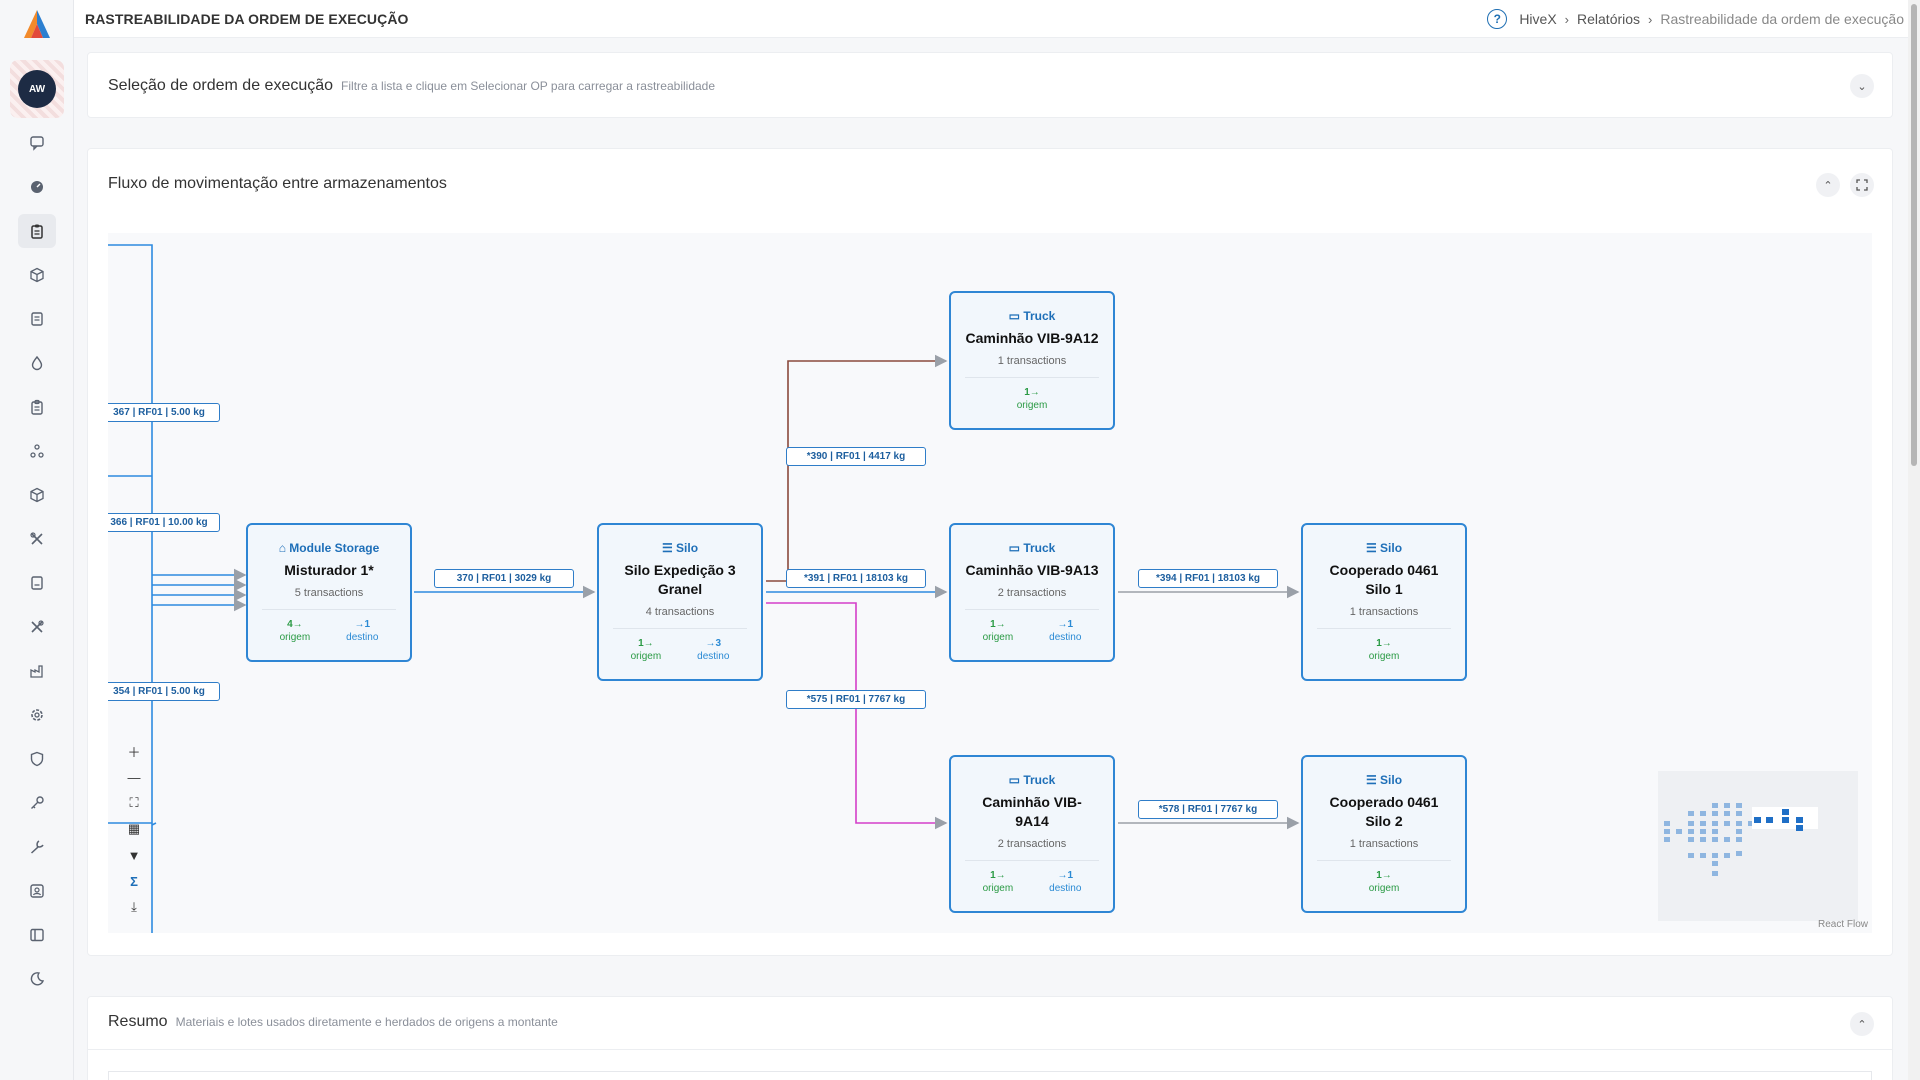  I want to click on sidebar-toggle-icon, so click(37, 935).